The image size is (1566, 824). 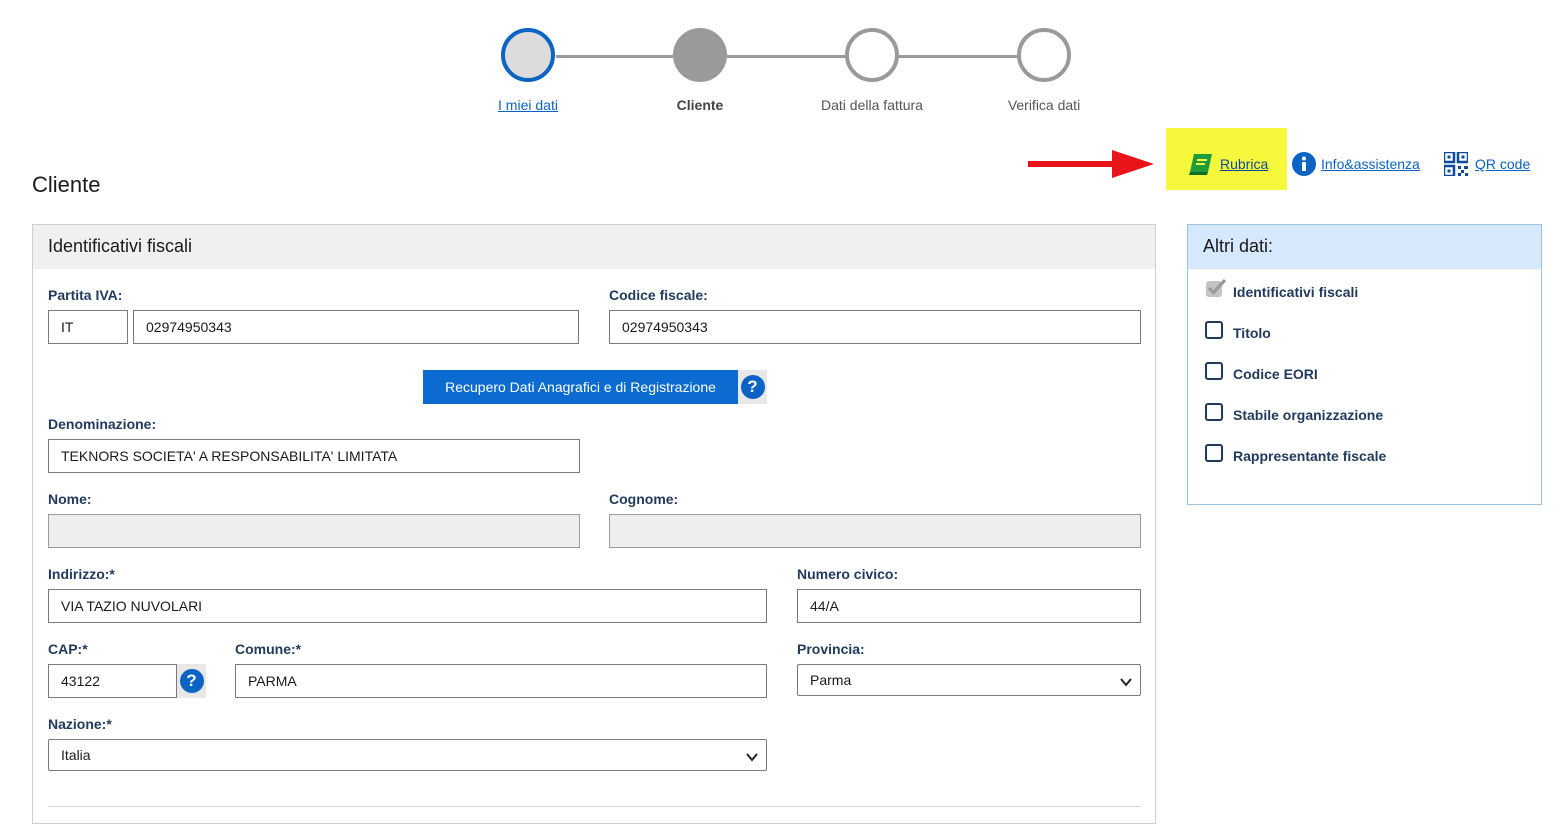 I want to click on panel-title: Identificativi fiscali, so click(x=120, y=246).